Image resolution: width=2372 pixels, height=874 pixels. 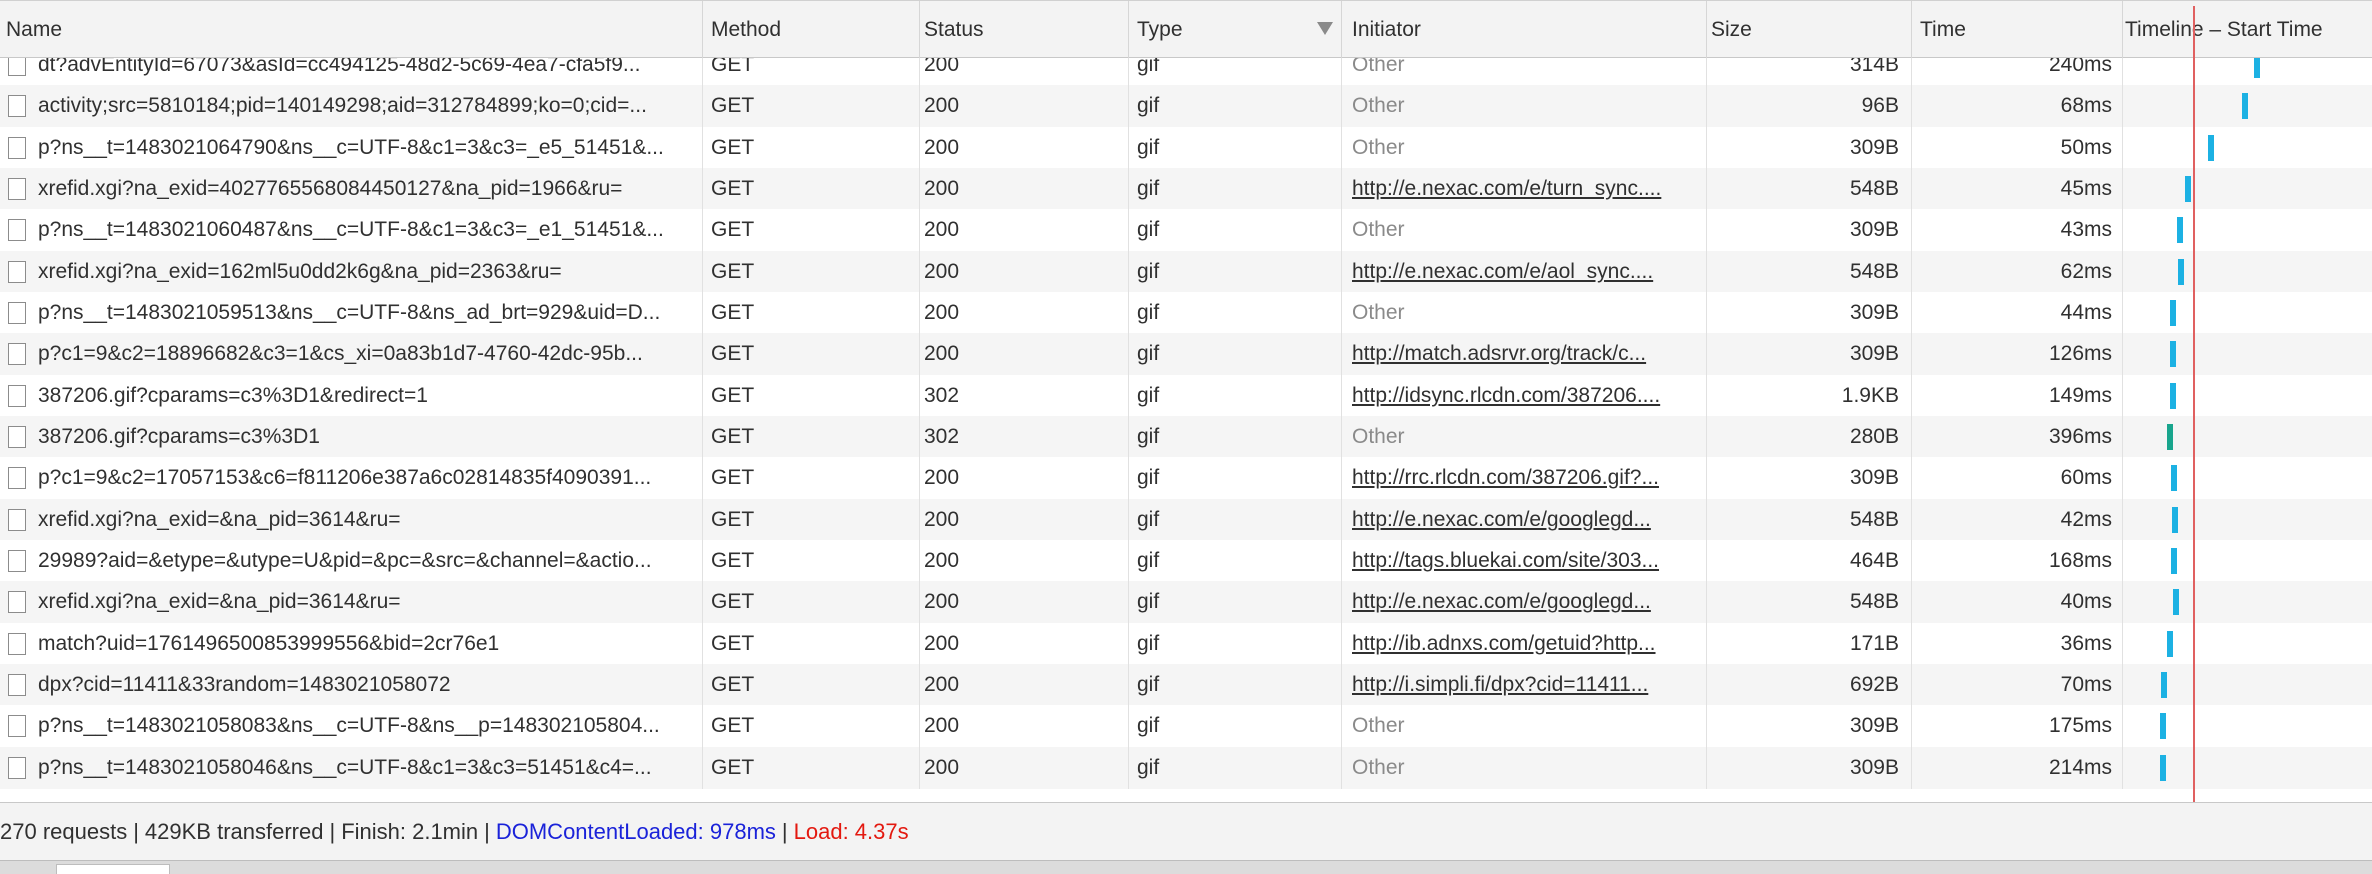 I want to click on request-name: 387206.gif?cparams=c3%3D1&redirect=1, so click(x=233, y=395).